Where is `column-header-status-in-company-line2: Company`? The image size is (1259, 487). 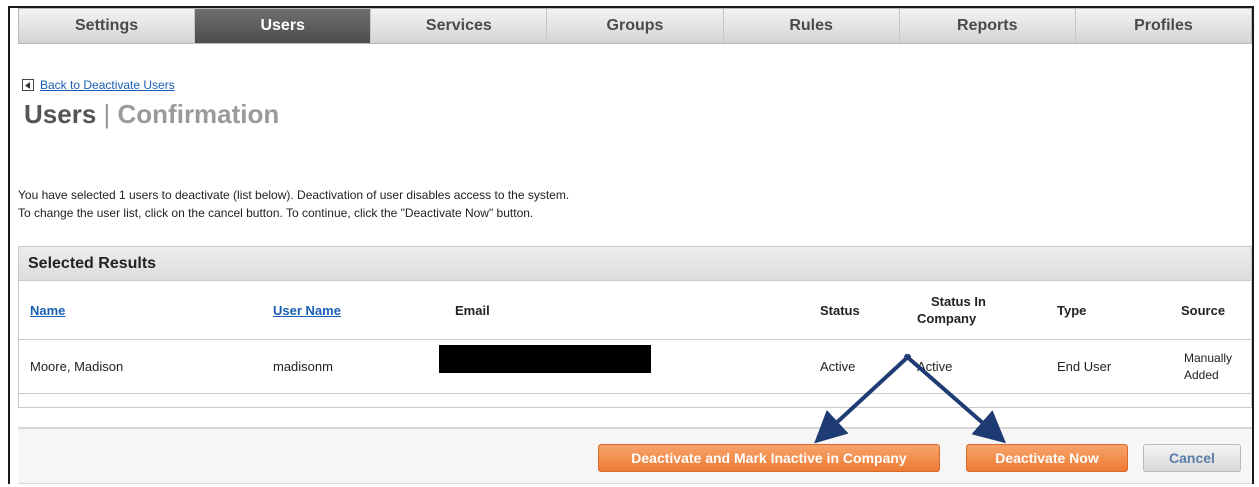 column-header-status-in-company-line2: Company is located at coordinates (947, 318).